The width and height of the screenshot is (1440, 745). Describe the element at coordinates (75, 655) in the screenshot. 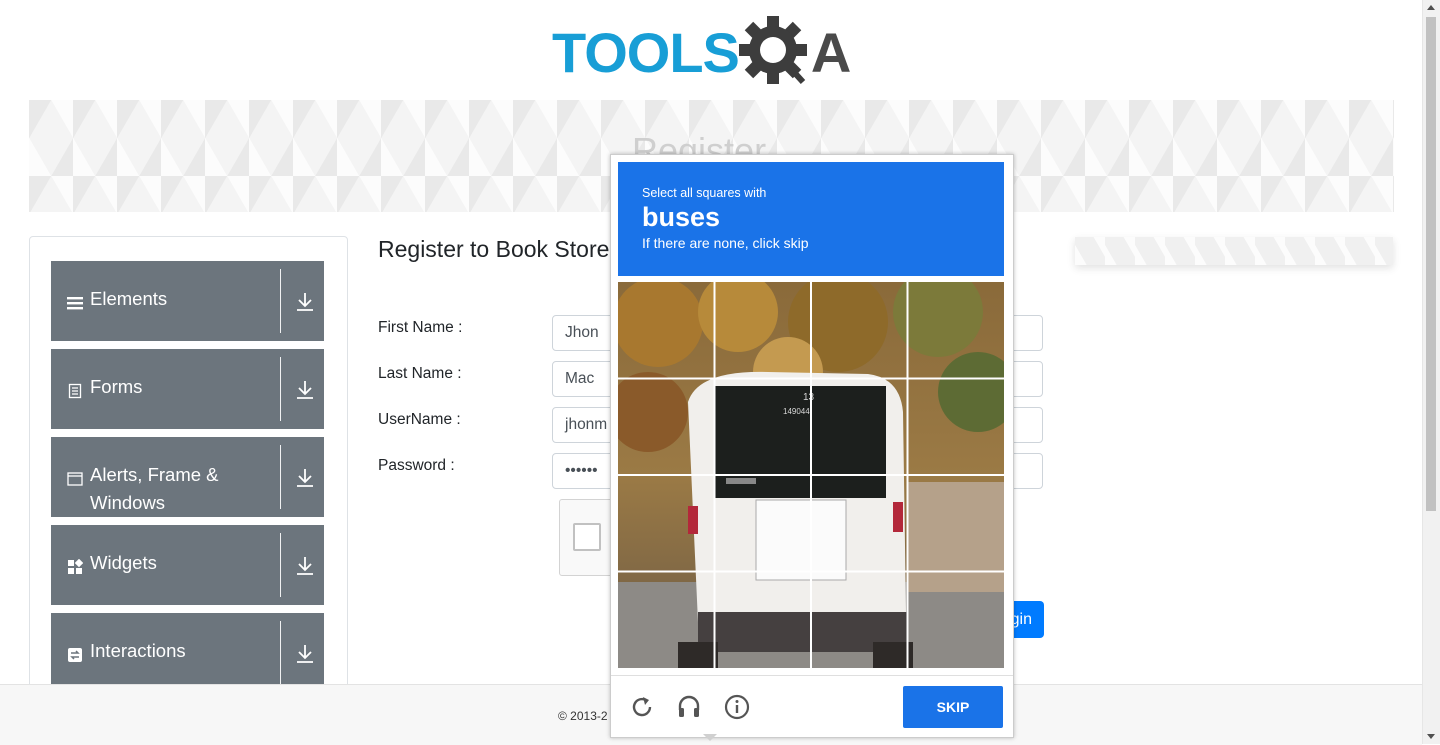

I see `interactions-icon` at that location.